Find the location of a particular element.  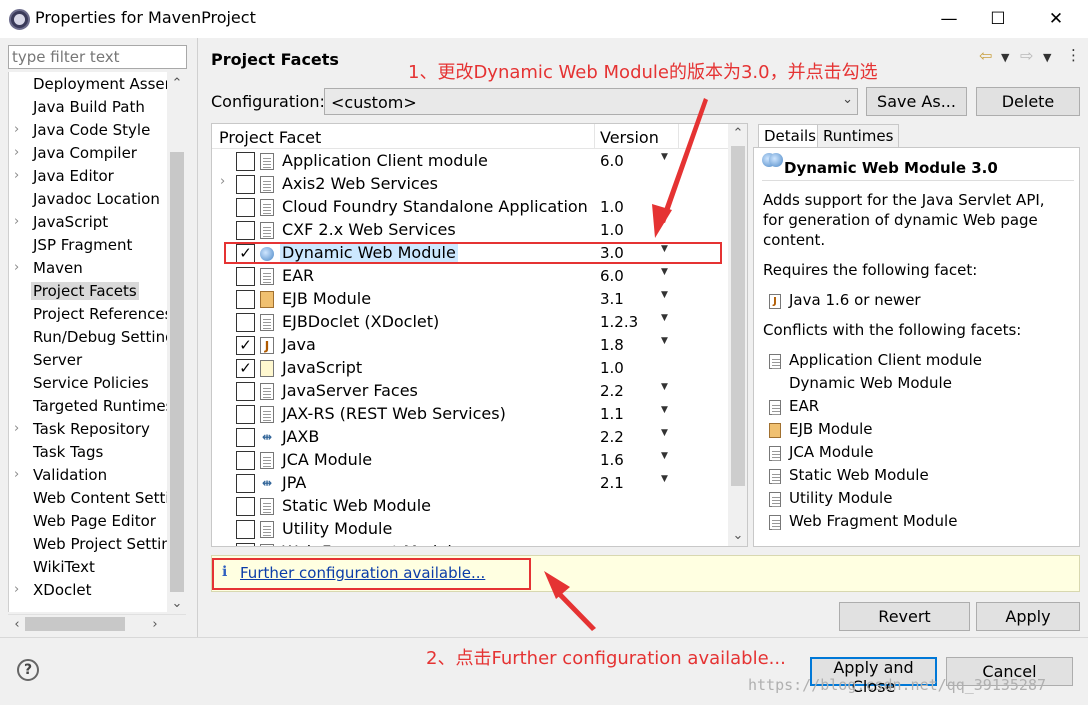

sidebar-item: Run/Debug Settings is located at coordinates (88, 338).